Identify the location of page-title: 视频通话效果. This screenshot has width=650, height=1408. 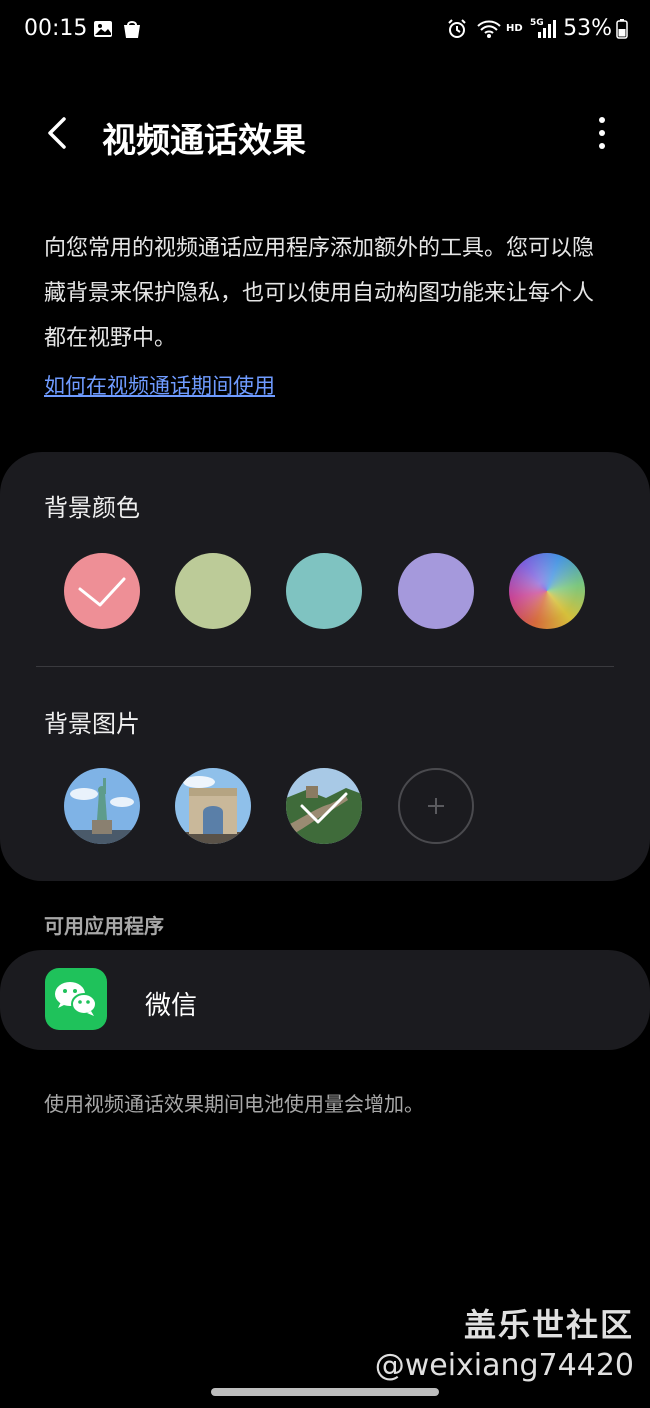
(204, 141).